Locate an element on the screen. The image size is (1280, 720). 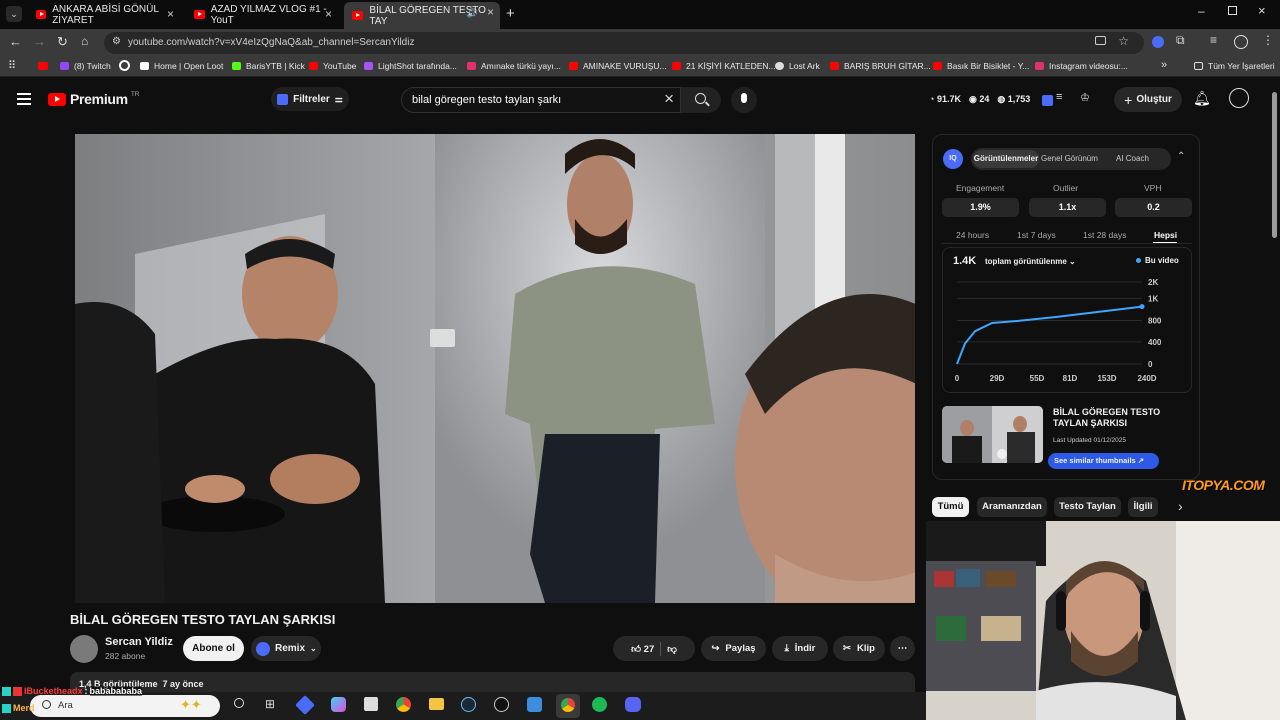
forward-icon: → is located at coordinates (39, 41).